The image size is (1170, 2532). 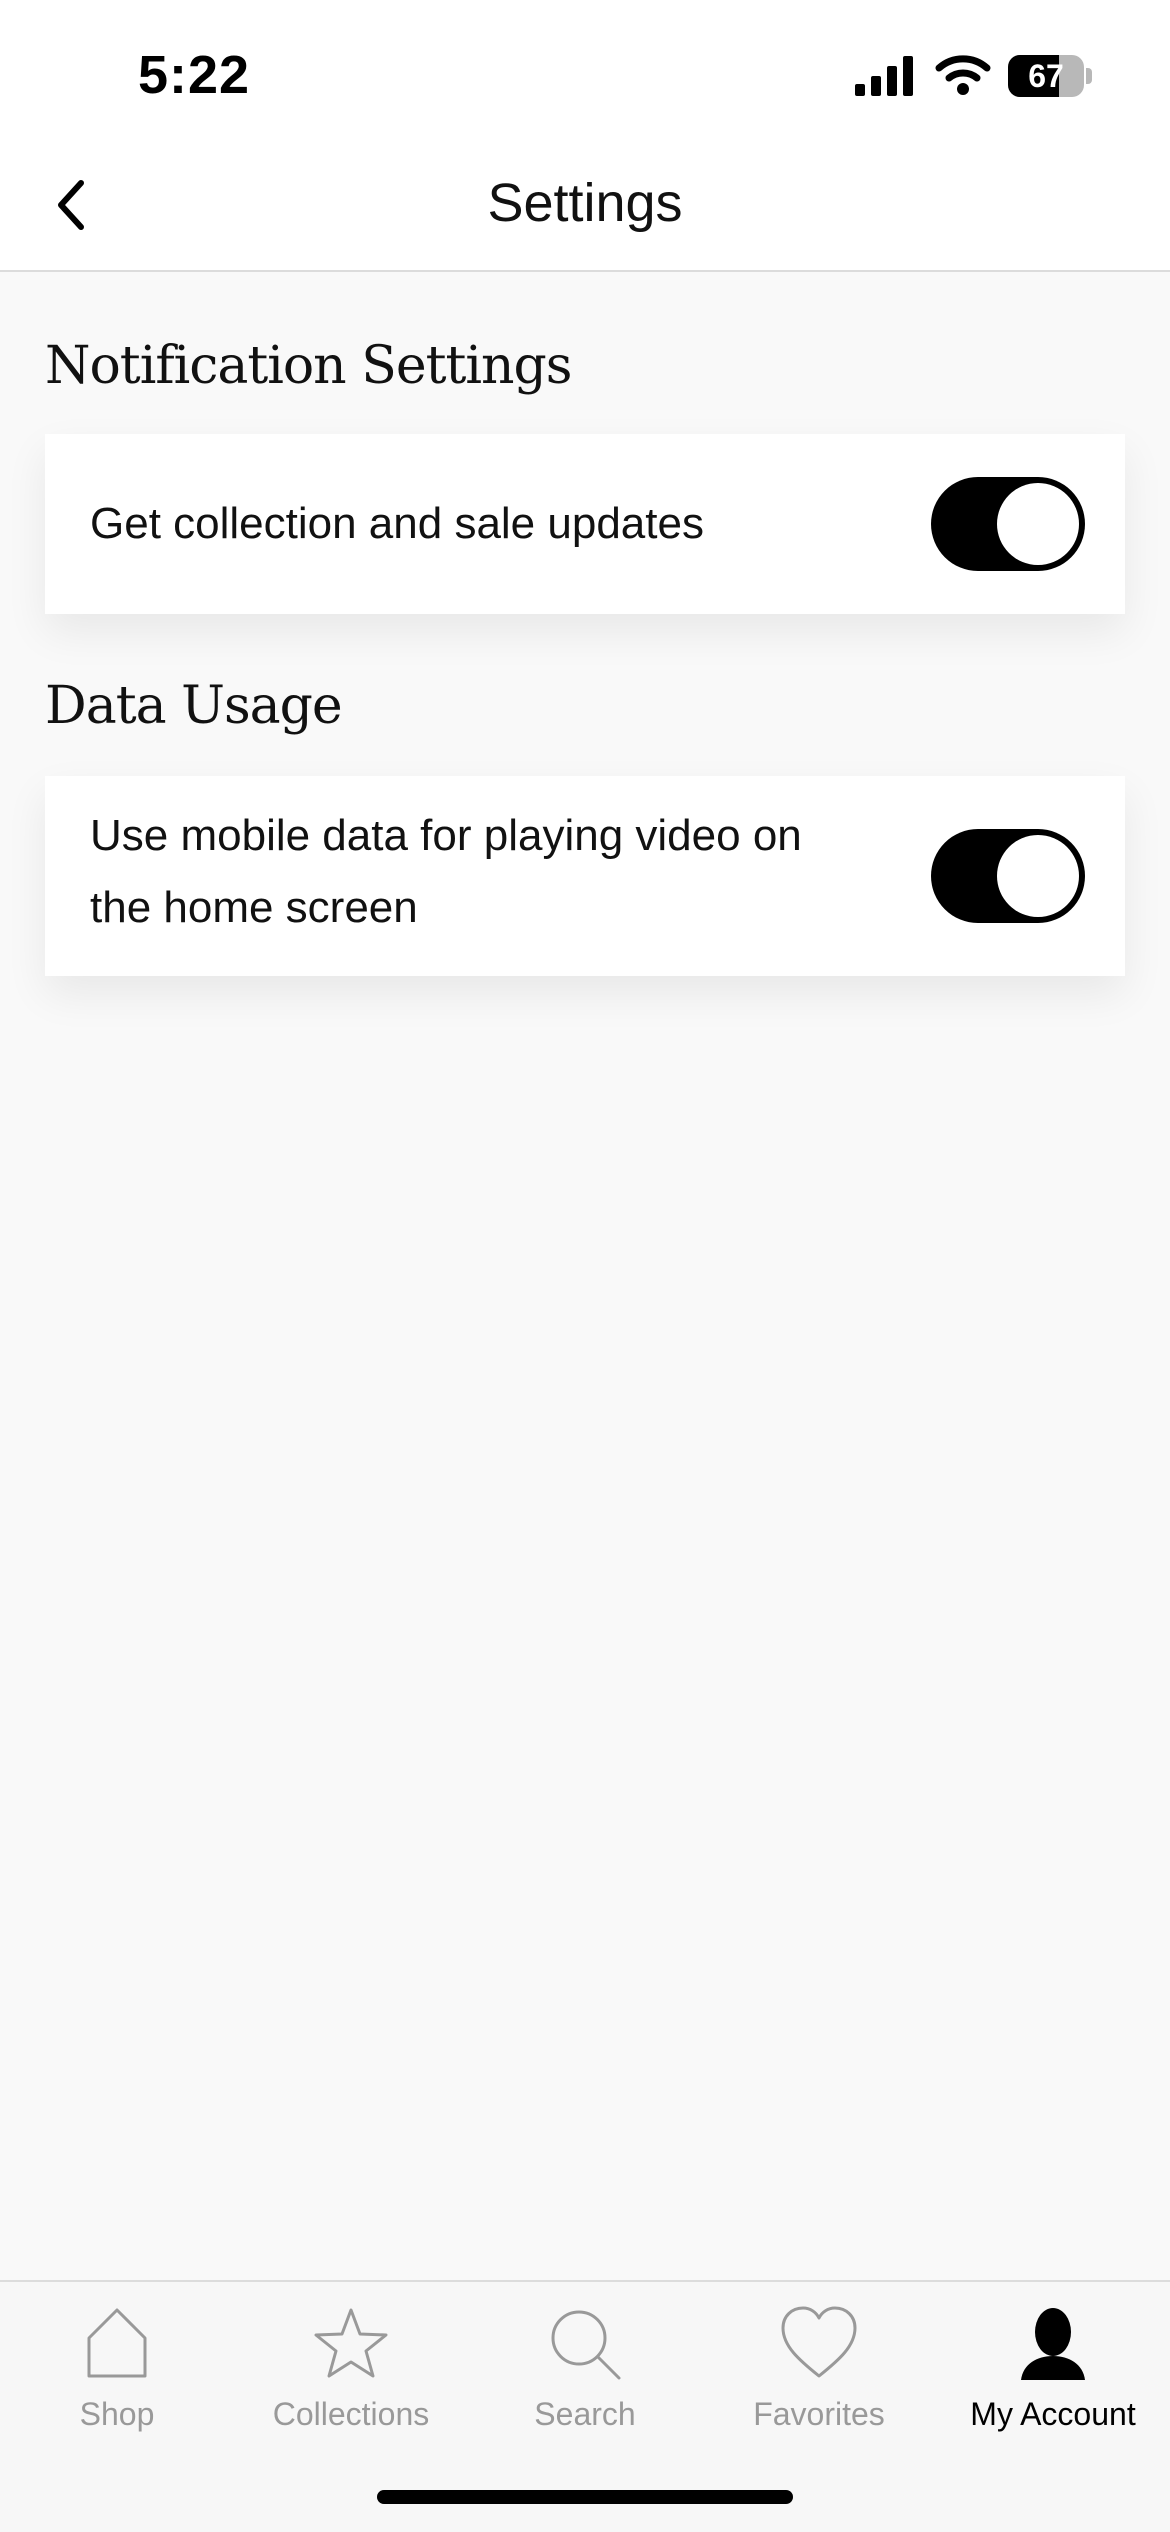 I want to click on status-time: 5:22, so click(x=194, y=75).